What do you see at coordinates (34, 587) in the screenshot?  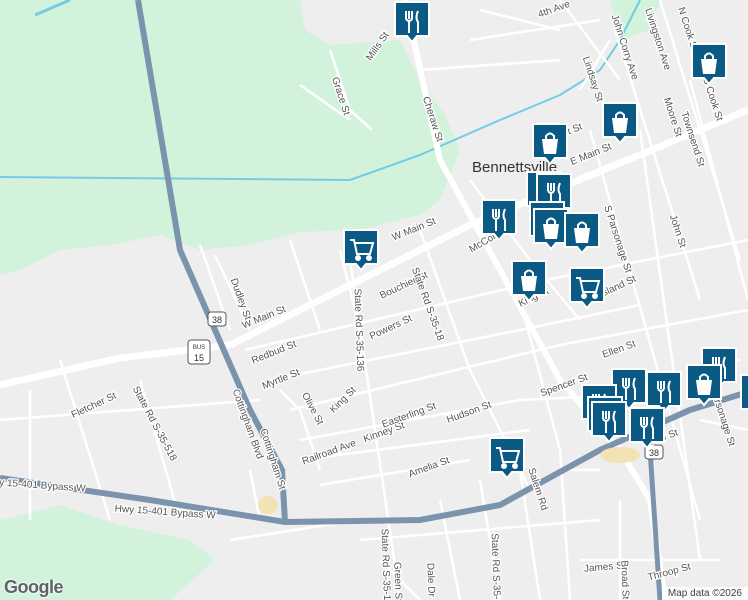 I see `google-logo: Google` at bounding box center [34, 587].